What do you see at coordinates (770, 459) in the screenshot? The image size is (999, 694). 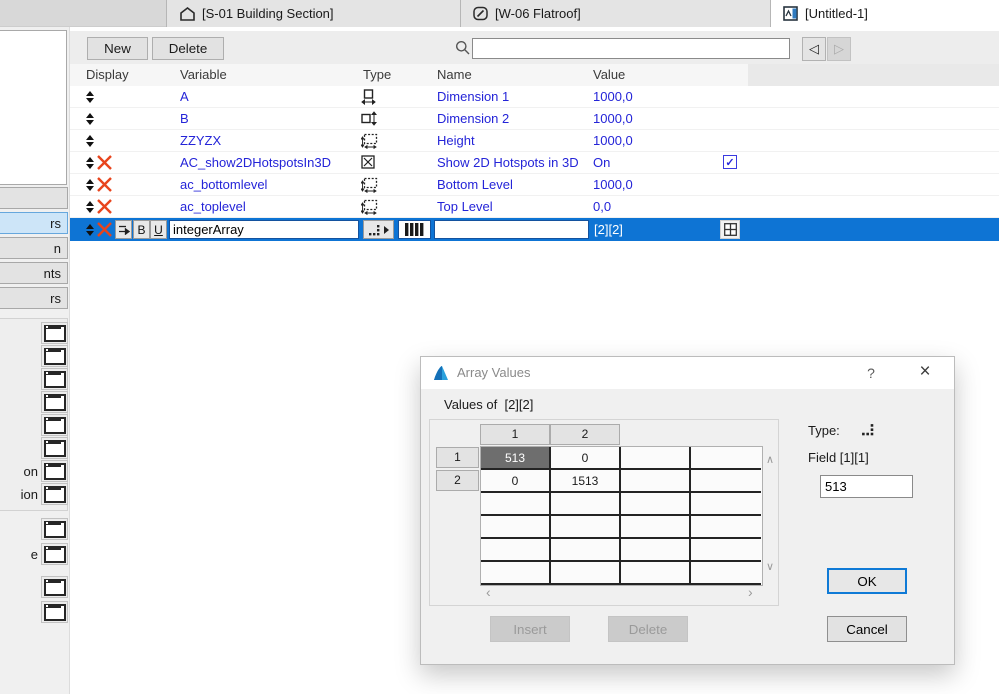 I see `scroll-up-icon: ∧` at bounding box center [770, 459].